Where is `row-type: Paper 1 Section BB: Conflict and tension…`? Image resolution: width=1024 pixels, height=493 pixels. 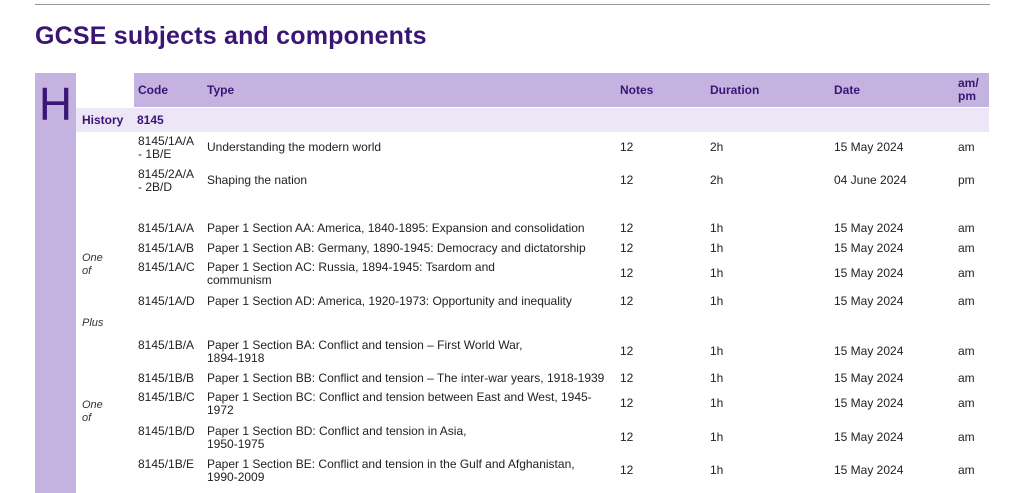
row-type: Paper 1 Section BB: Conflict and tension… is located at coordinates (406, 378).